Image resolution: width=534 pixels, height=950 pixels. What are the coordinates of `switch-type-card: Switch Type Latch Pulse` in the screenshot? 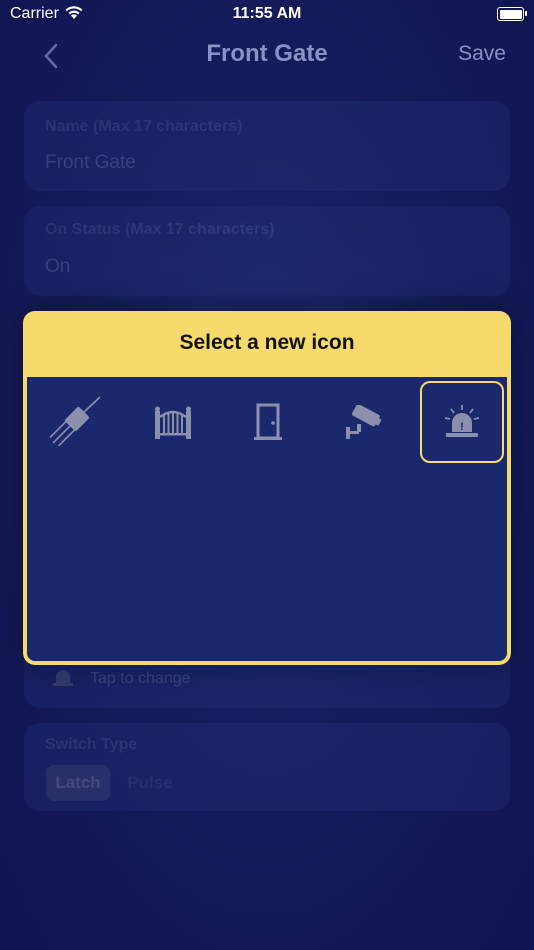 It's located at (267, 767).